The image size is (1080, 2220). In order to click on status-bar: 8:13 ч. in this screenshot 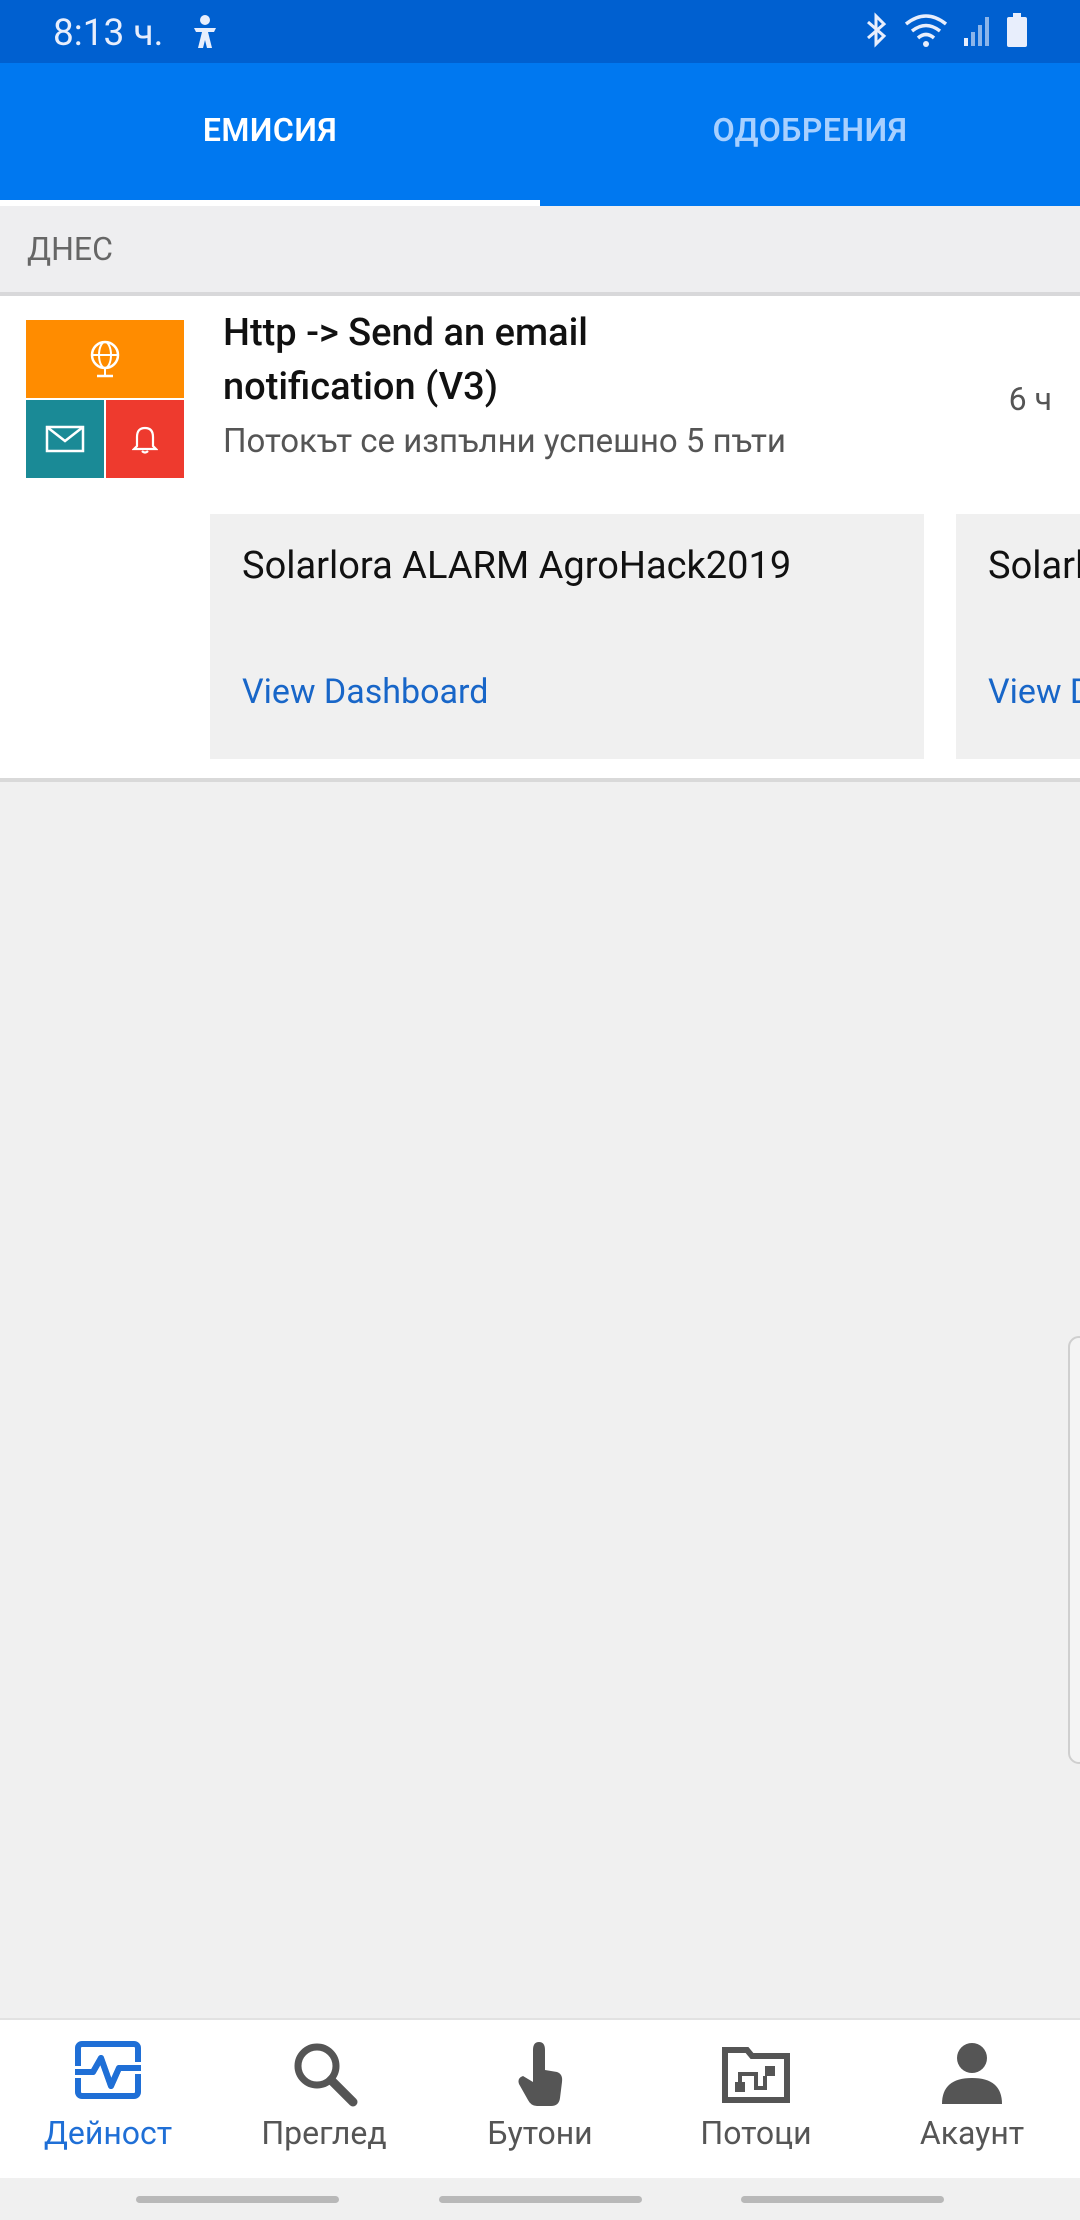, I will do `click(540, 31)`.